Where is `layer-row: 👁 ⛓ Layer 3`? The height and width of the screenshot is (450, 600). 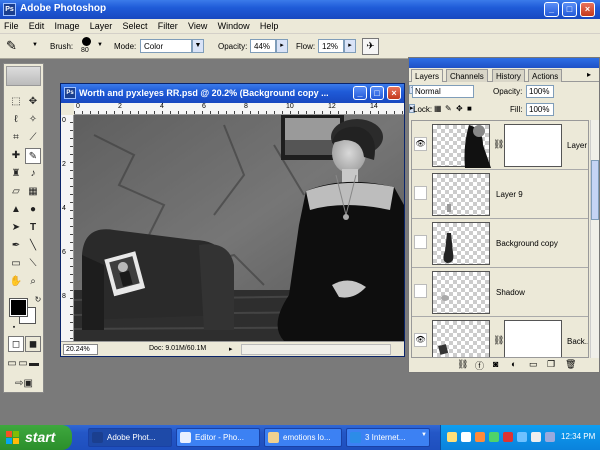
layer-row: 👁 ⛓ Layer 3 is located at coordinates (500, 145).